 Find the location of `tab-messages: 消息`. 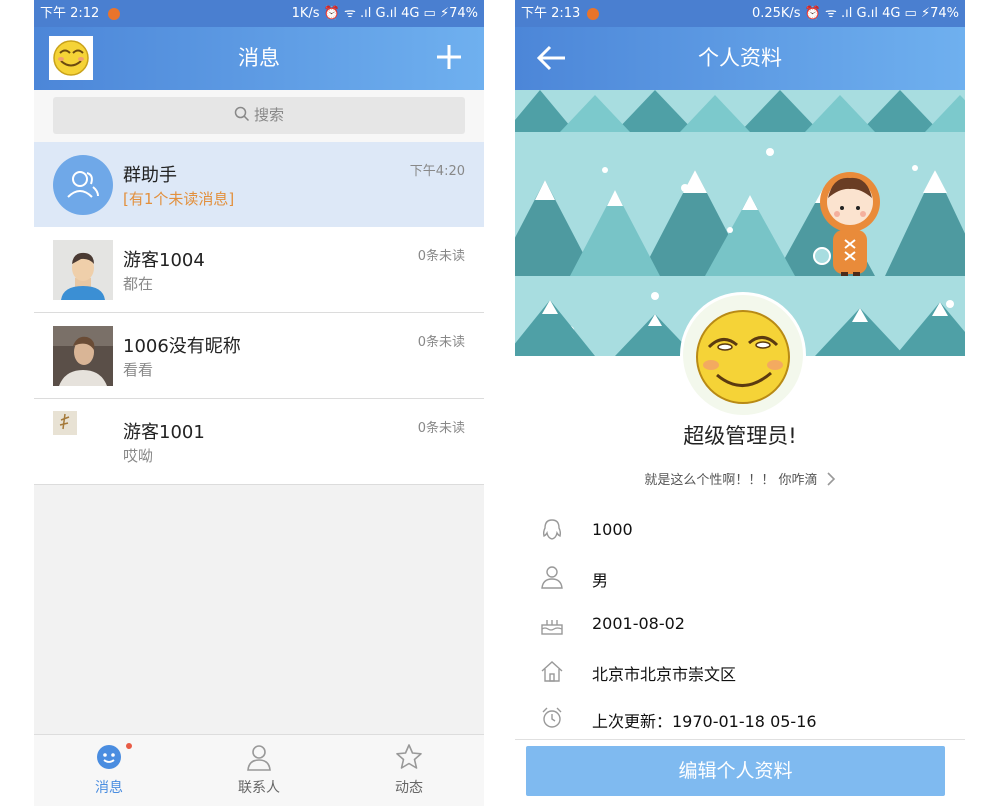

tab-messages: 消息 is located at coordinates (109, 770).